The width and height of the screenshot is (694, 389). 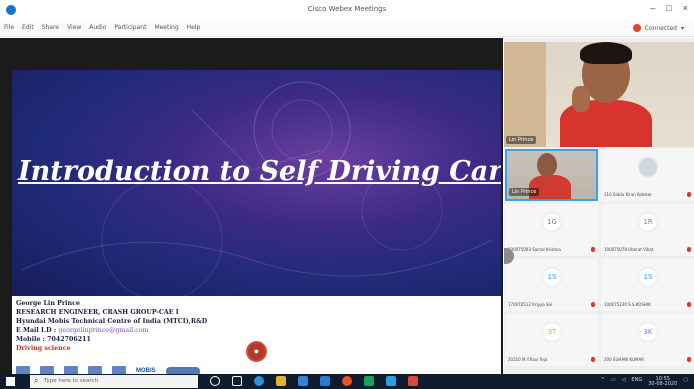 I want to click on participant-name: 100075093 Samal Krishna, so click(x=534, y=249).